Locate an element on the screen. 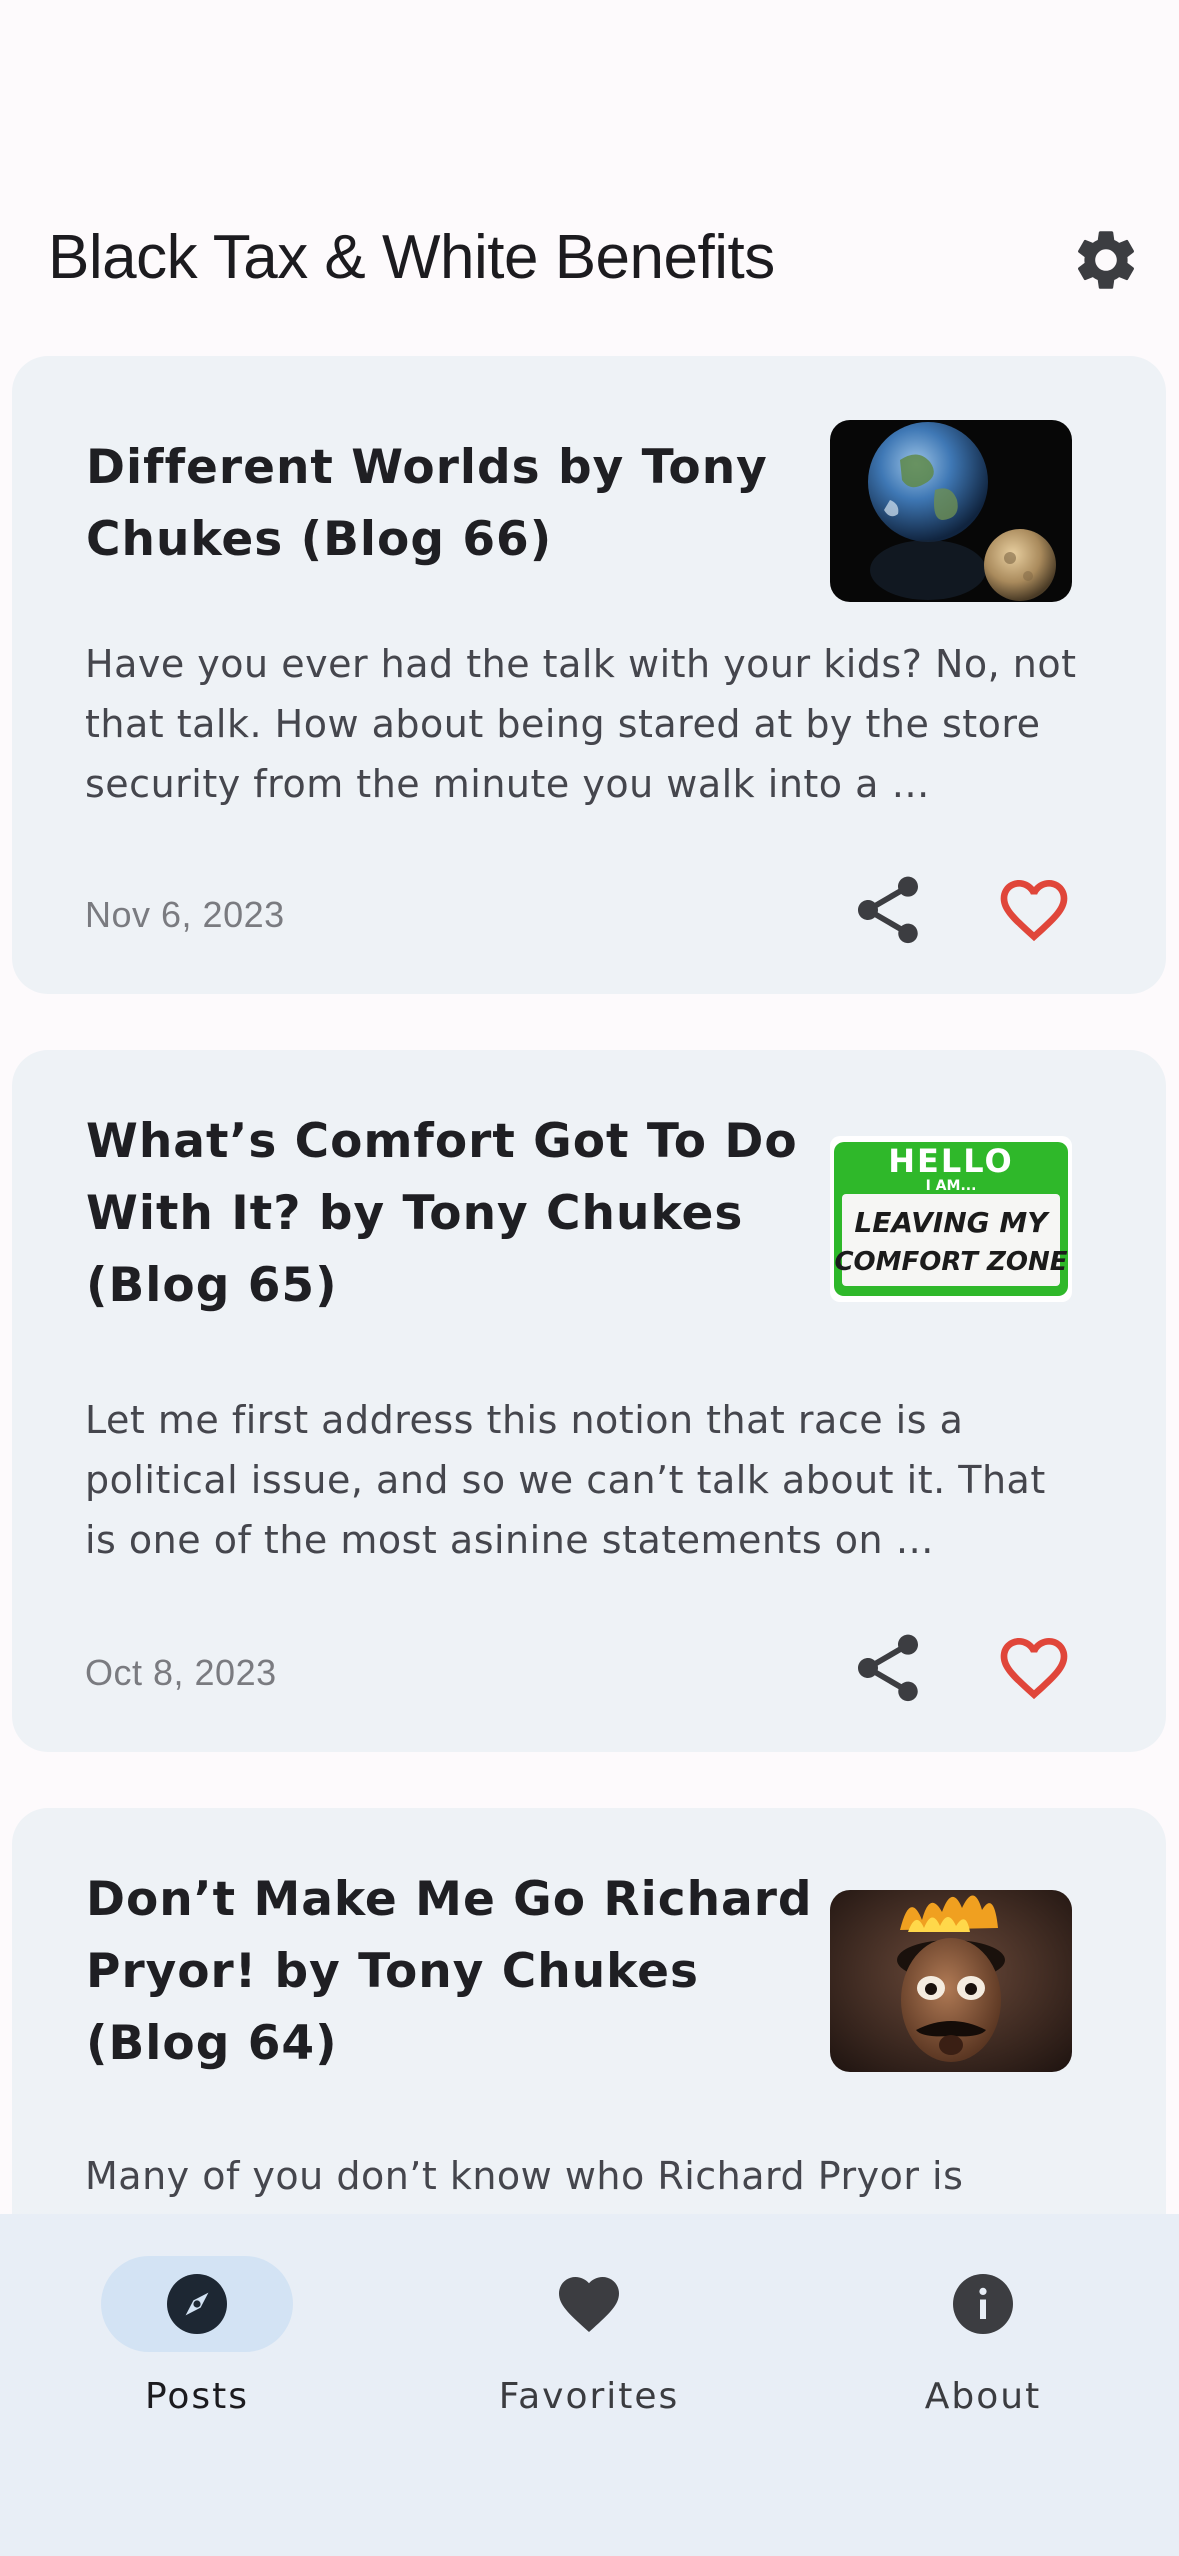 The image size is (1179, 2556). compass-icon is located at coordinates (197, 2304).